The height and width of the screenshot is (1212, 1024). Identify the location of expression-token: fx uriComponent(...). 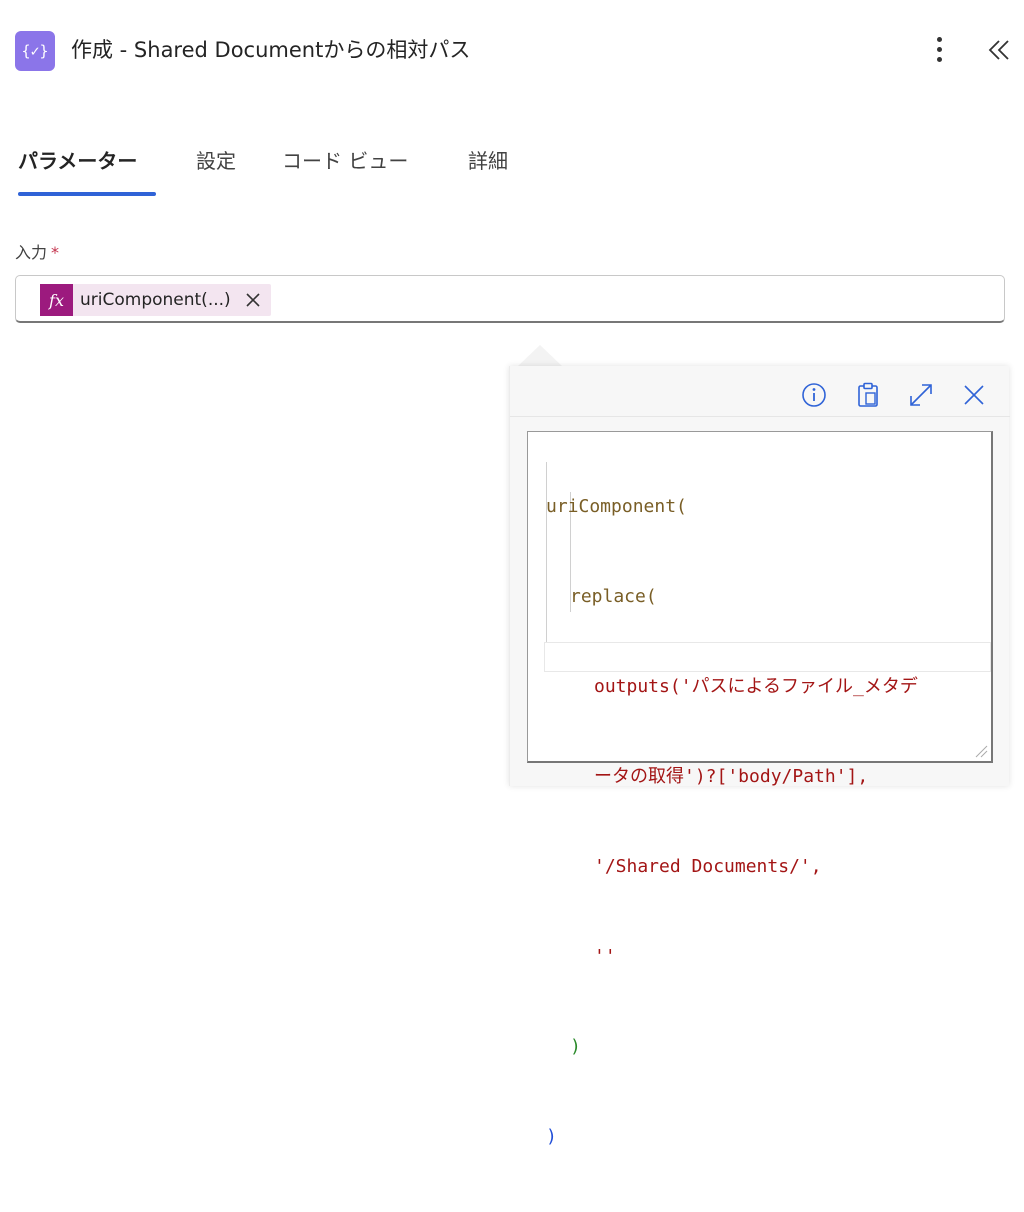
(155, 300).